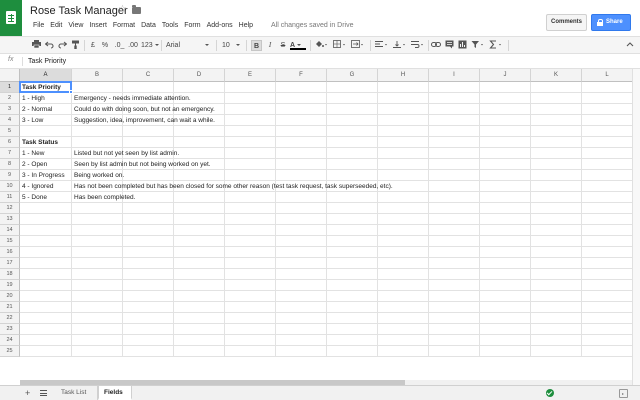  I want to click on menu-item-form: Form, so click(192, 26).